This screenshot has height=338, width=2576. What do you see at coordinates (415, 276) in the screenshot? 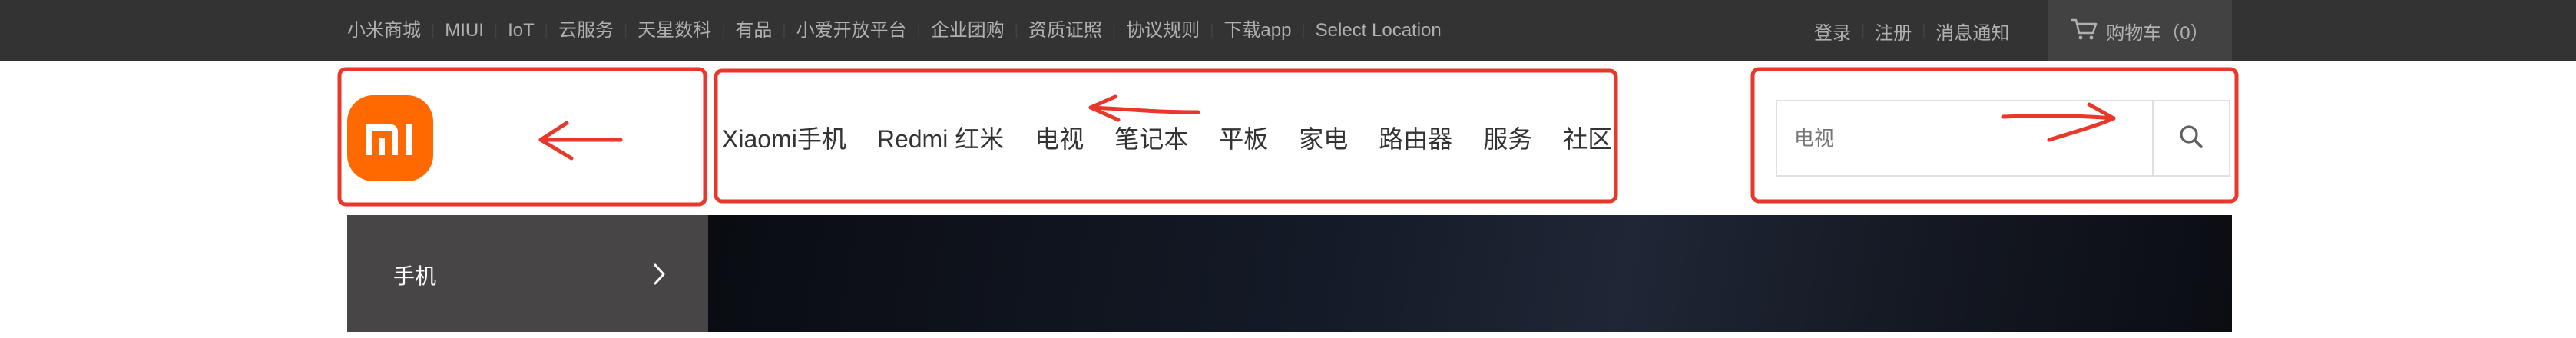
I see `category-label: 手机` at bounding box center [415, 276].